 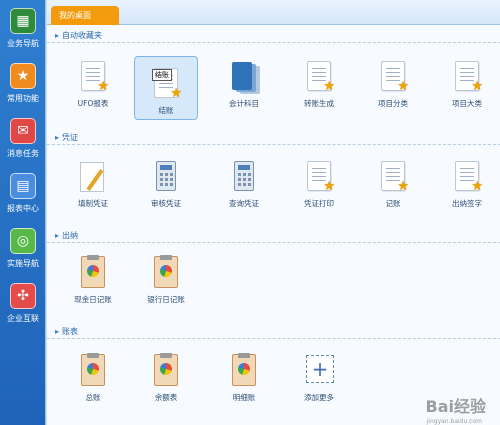 I want to click on shortcut-cashier-sign: ★ 出纳签字, so click(x=467, y=182).